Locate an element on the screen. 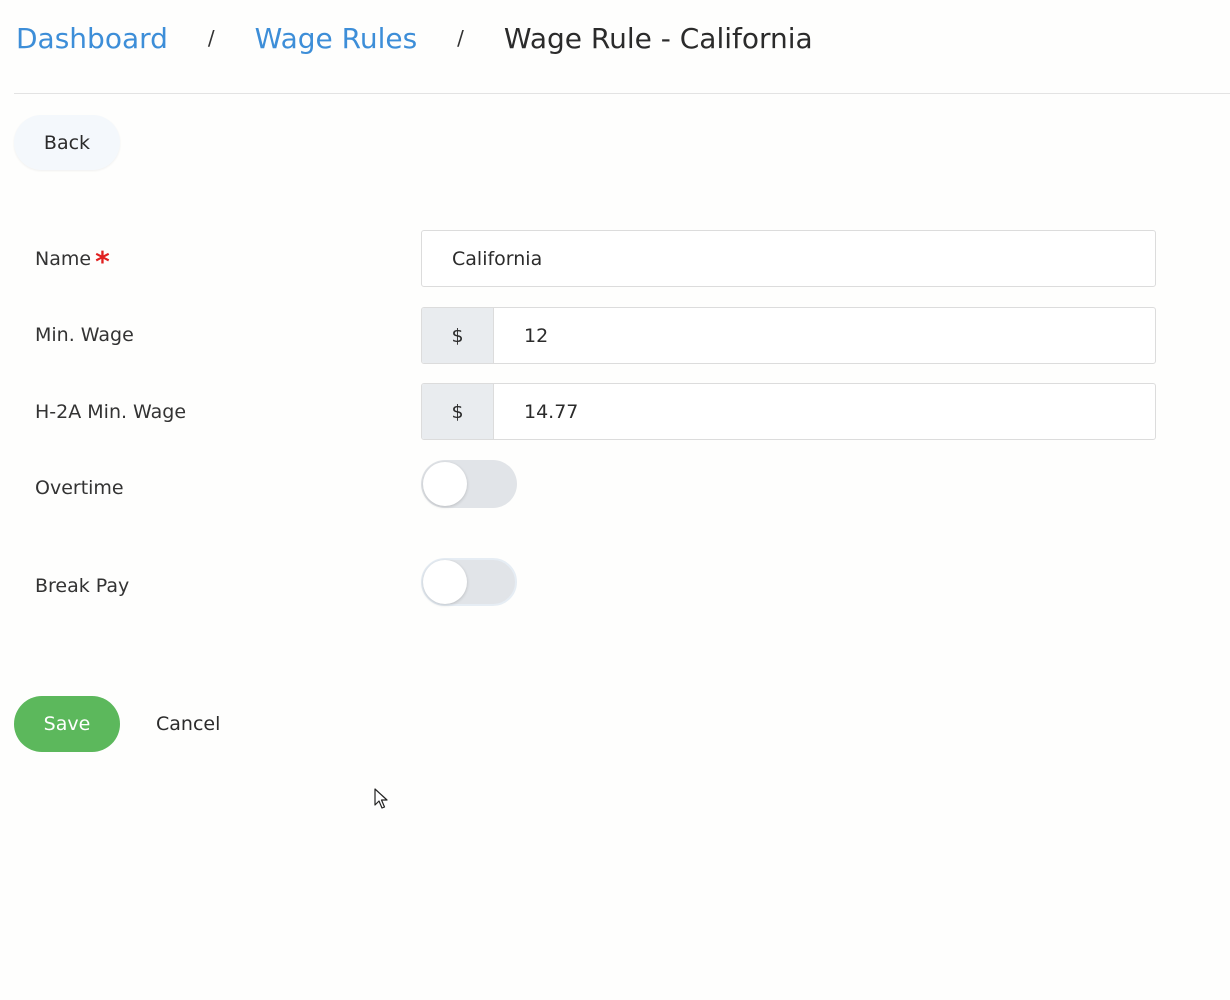 Image resolution: width=1230 pixels, height=1000 pixels. breadcrumb-dashboard-link: Dashboard is located at coordinates (92, 38).